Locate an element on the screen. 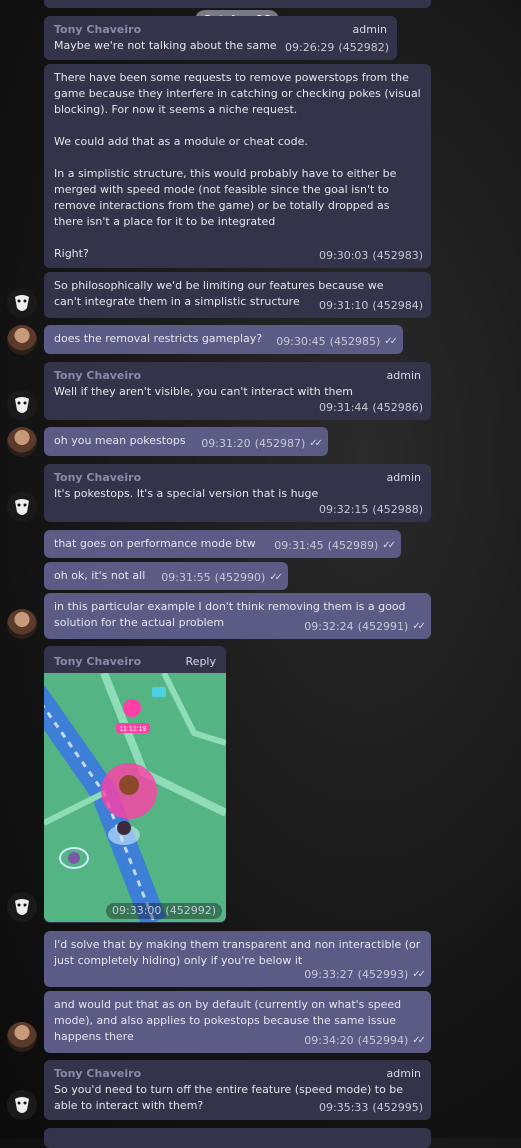 The height and width of the screenshot is (1148, 521). message-time: 09:33:00 is located at coordinates (137, 910).